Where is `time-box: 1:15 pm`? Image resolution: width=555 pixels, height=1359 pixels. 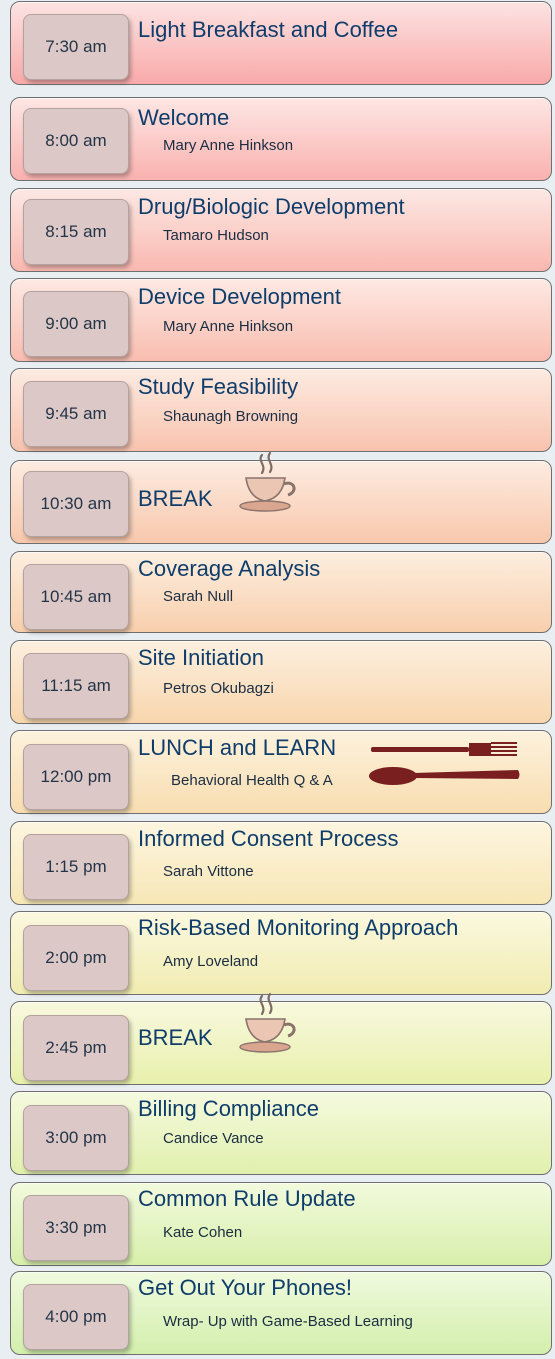 time-box: 1:15 pm is located at coordinates (76, 867).